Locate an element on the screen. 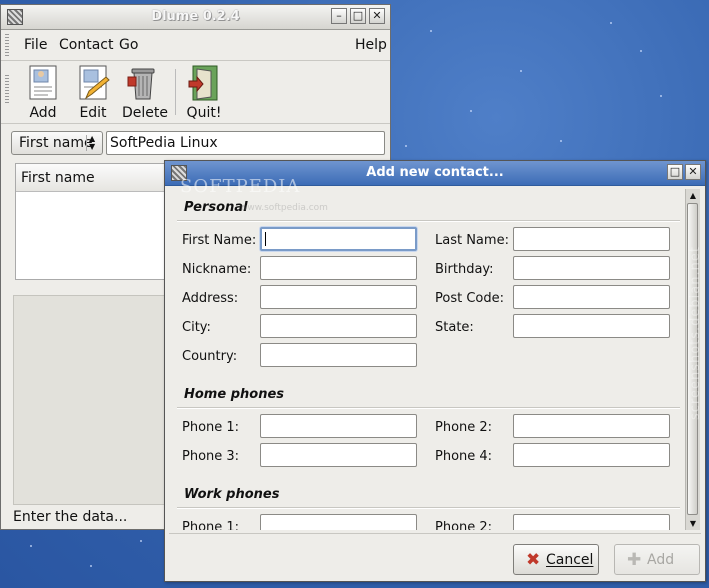  menu-go: Go is located at coordinates (128, 45).